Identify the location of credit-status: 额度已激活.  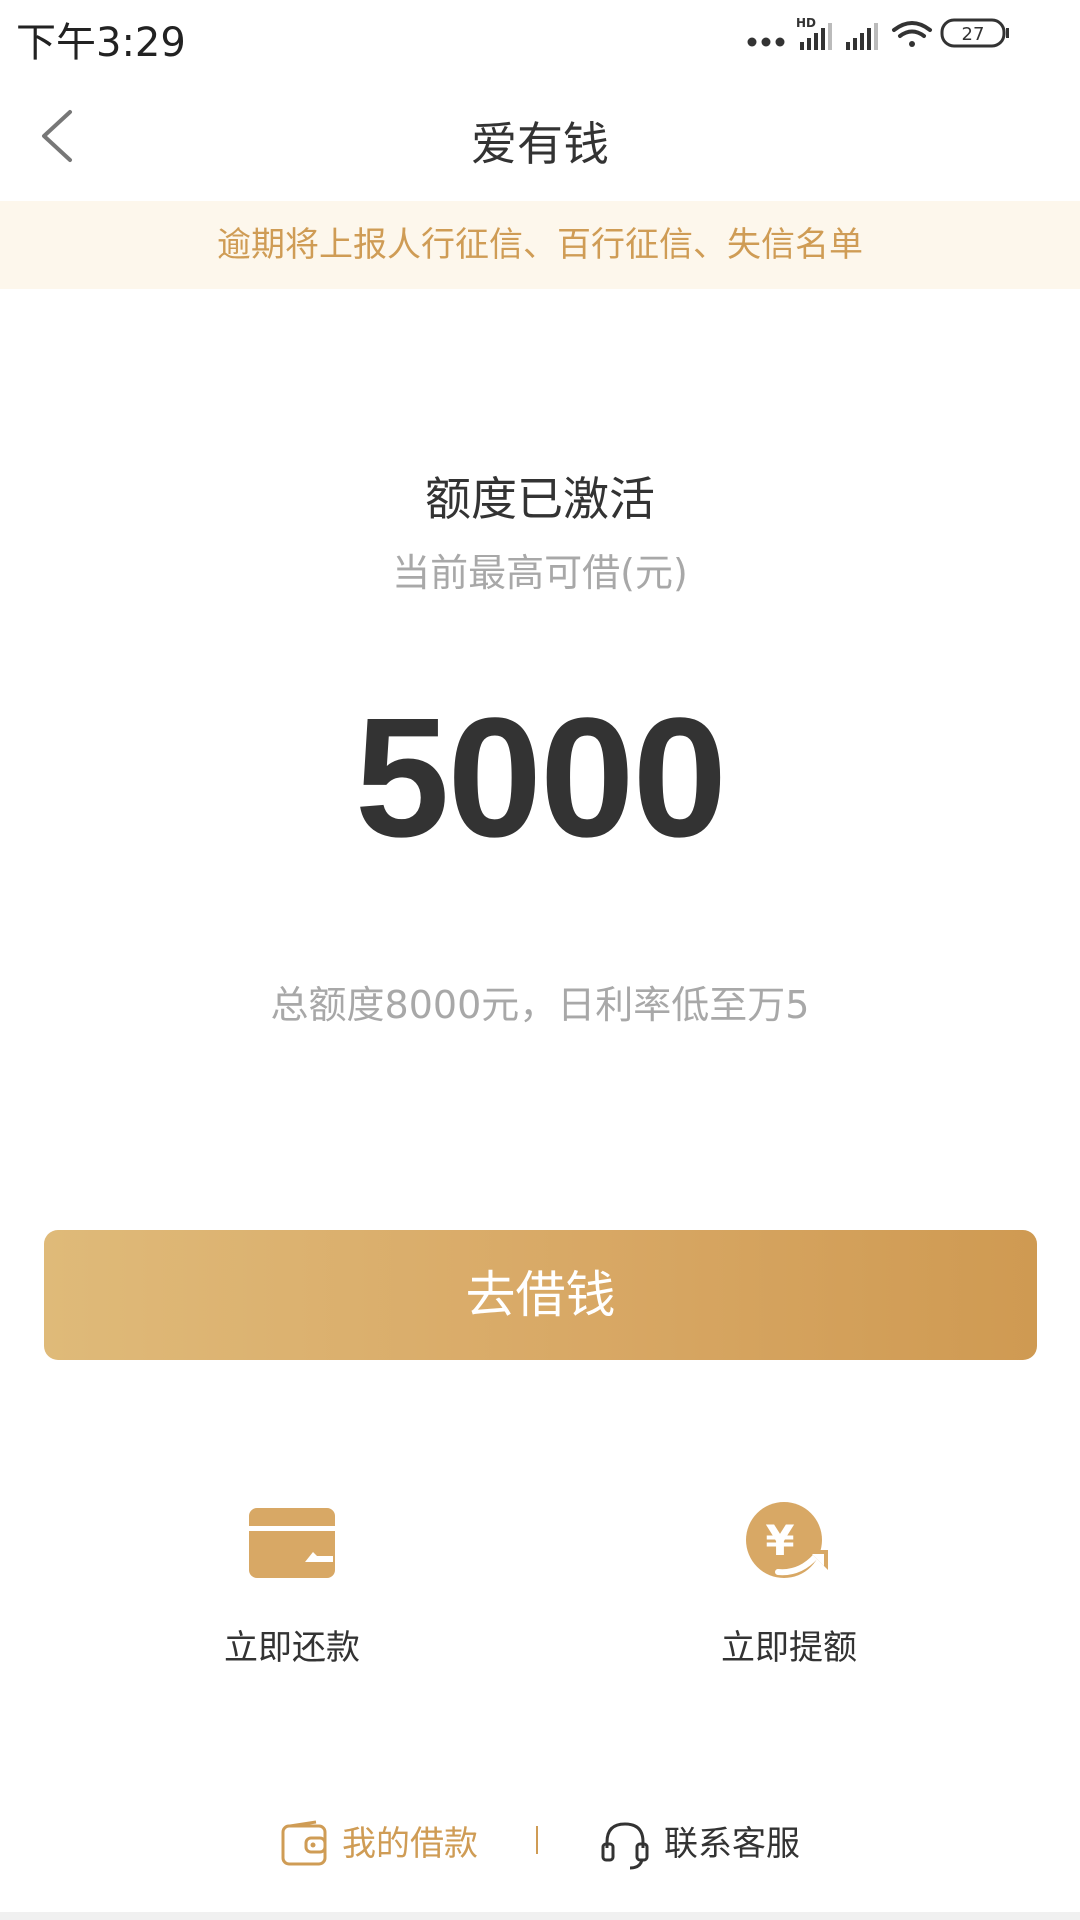
(540, 499).